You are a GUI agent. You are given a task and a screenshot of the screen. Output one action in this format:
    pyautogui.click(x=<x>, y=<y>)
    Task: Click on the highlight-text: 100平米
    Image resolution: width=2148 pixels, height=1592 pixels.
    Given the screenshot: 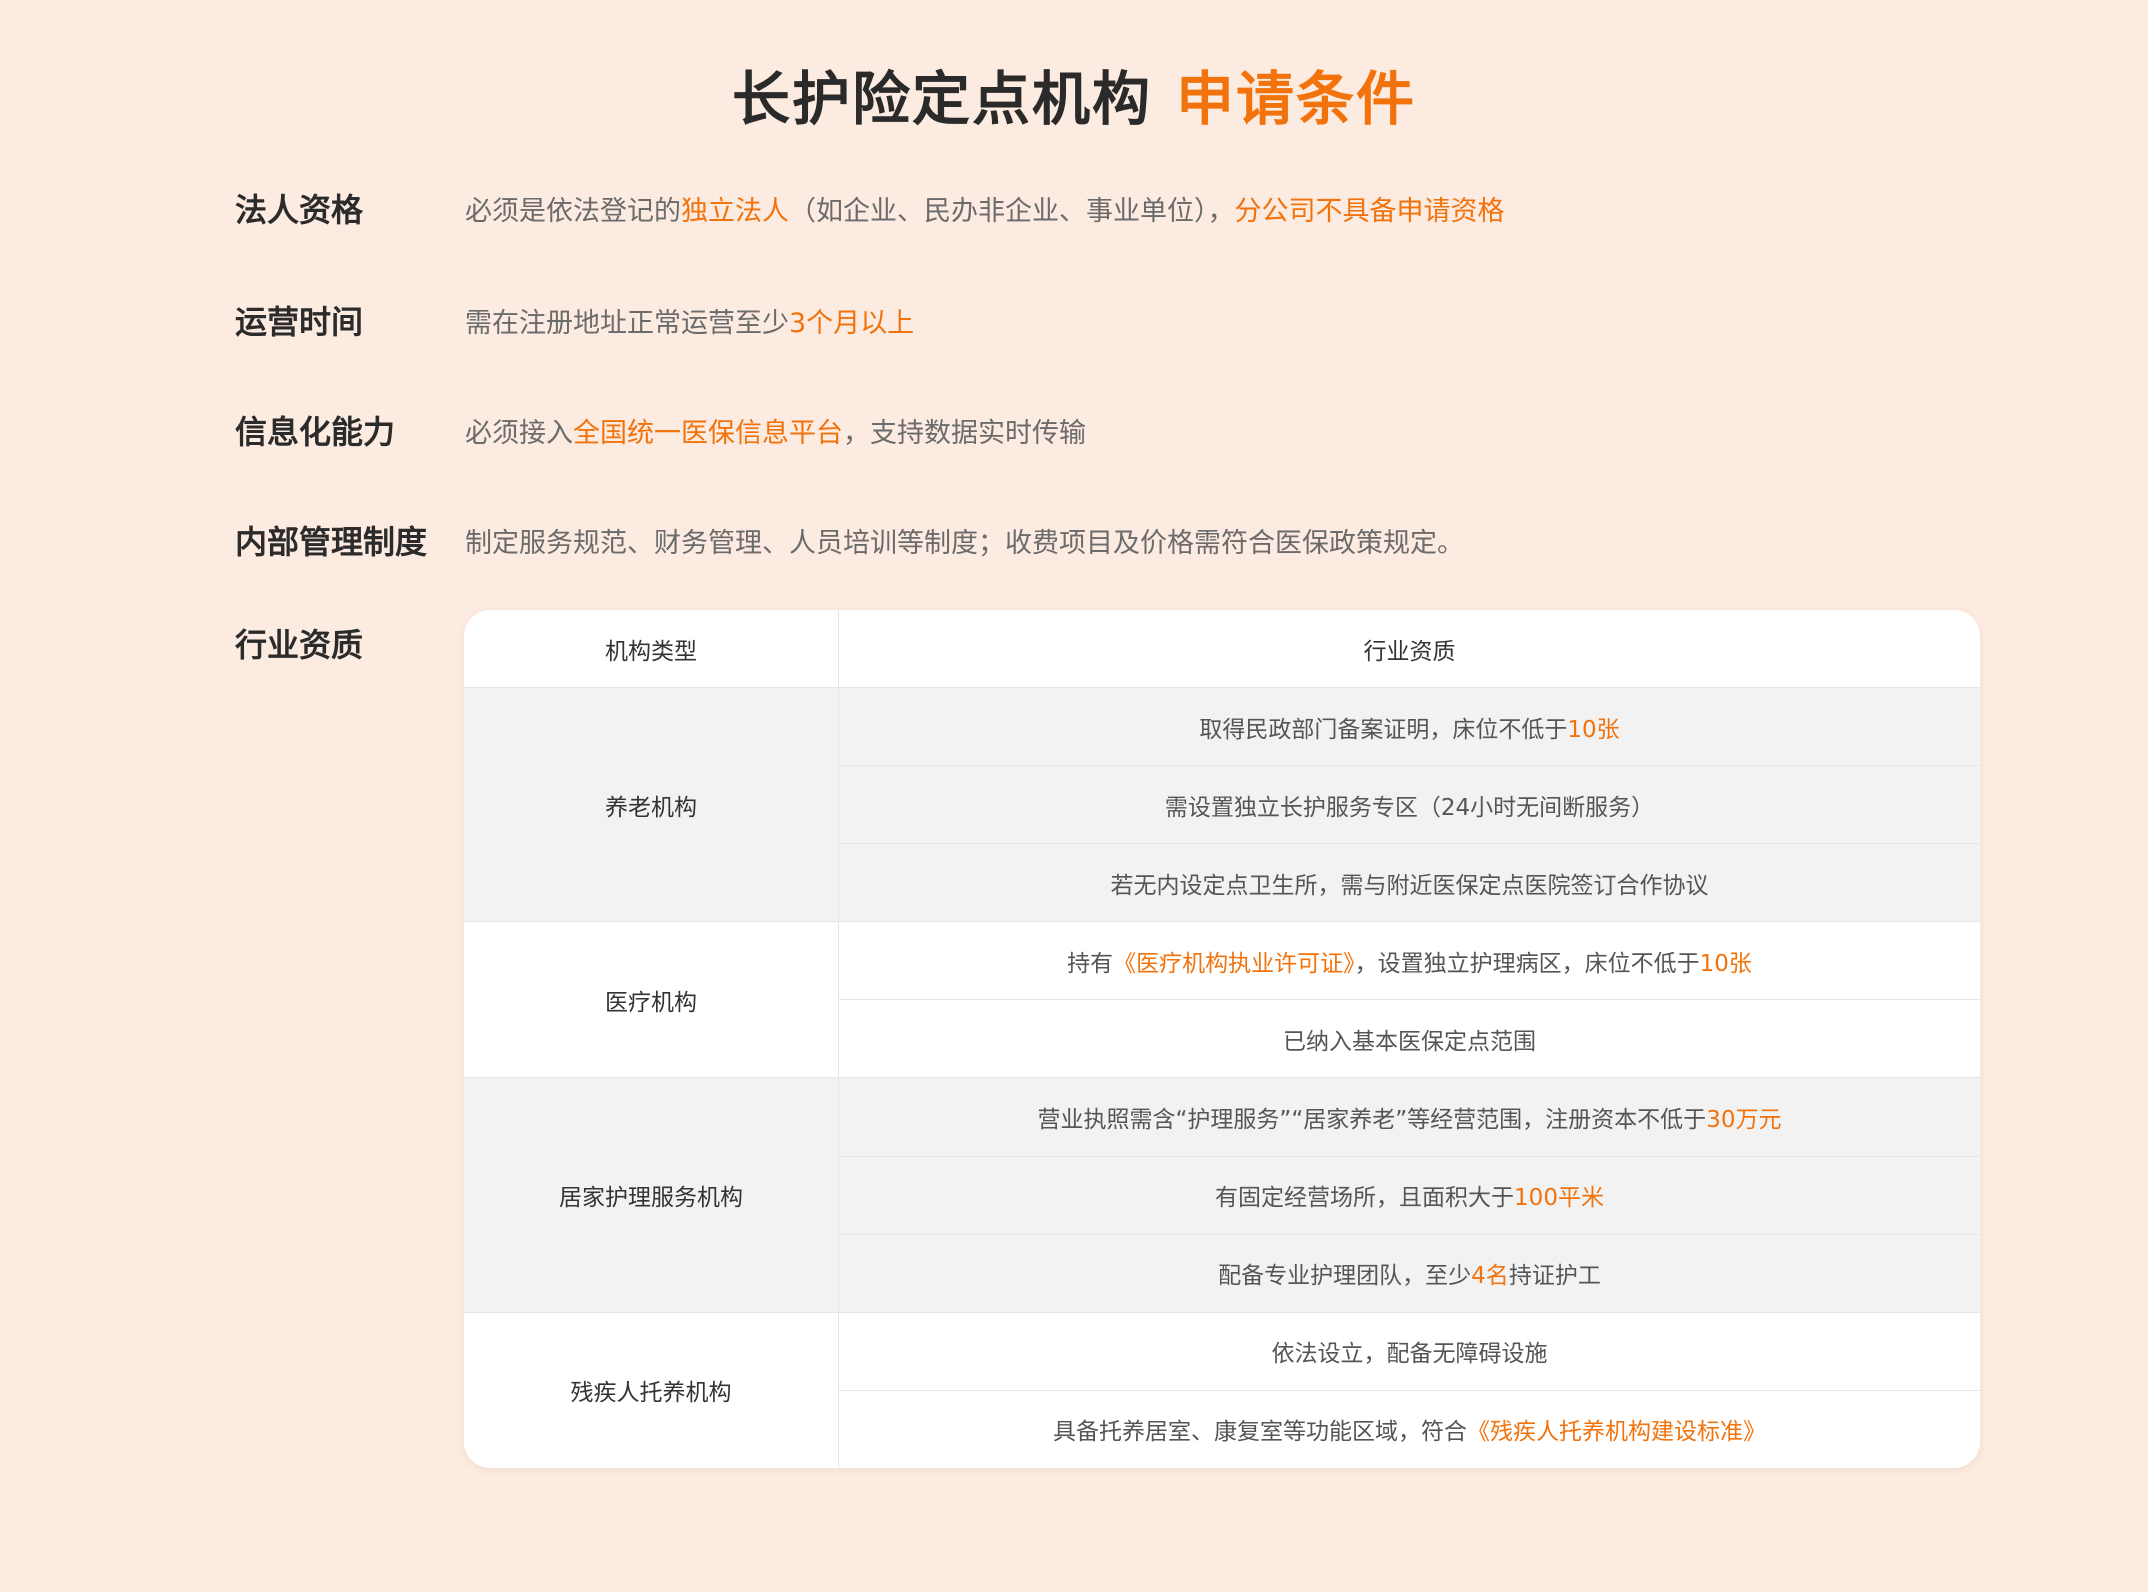 What is the action you would take?
    pyautogui.click(x=1559, y=1198)
    